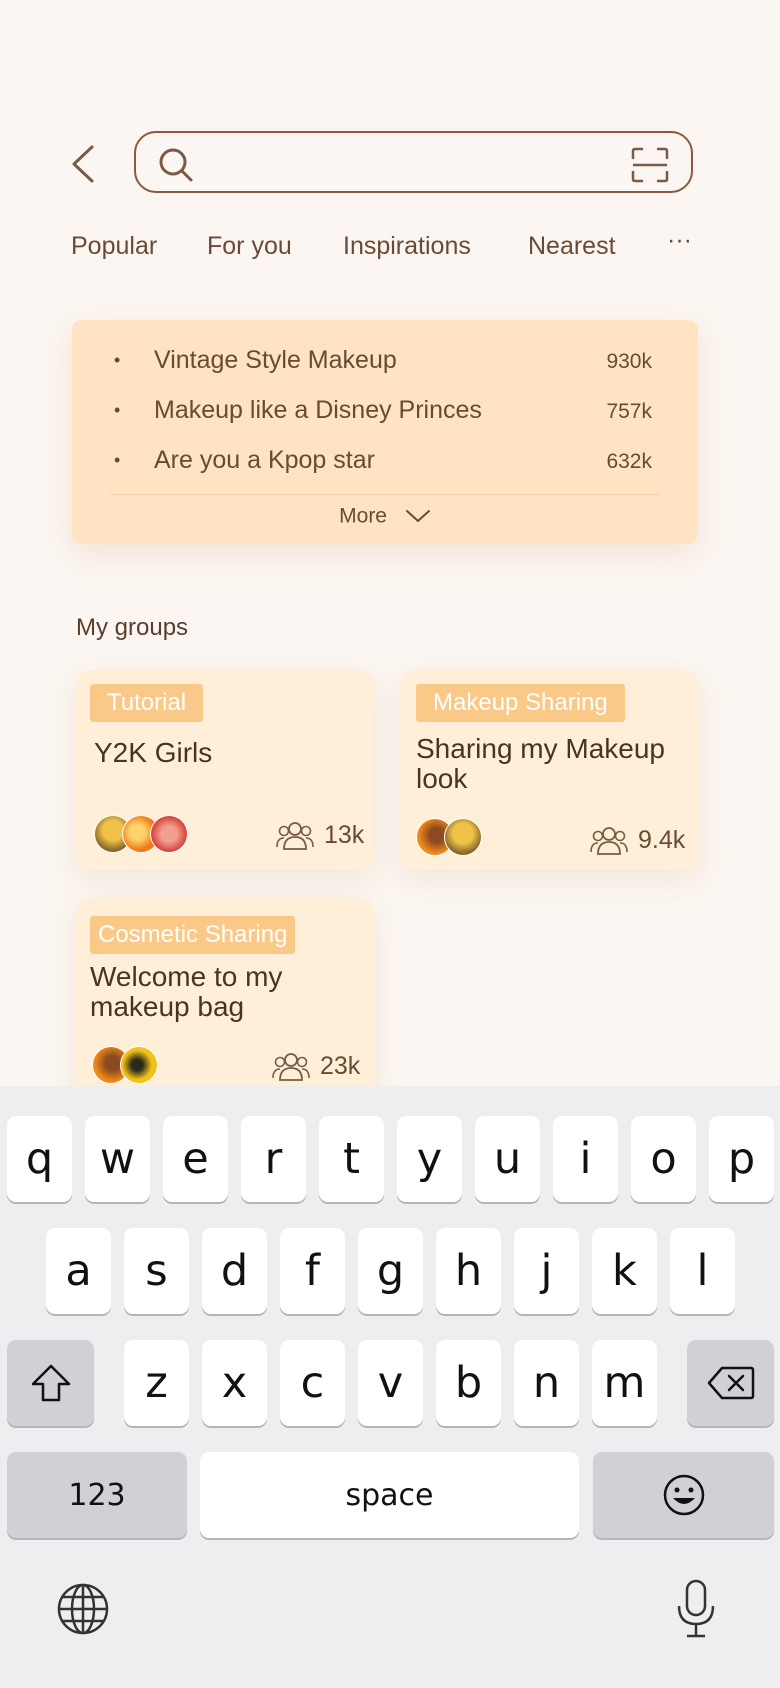 The height and width of the screenshot is (1688, 780). Describe the element at coordinates (312, 1271) in the screenshot. I see `key-f: f` at that location.